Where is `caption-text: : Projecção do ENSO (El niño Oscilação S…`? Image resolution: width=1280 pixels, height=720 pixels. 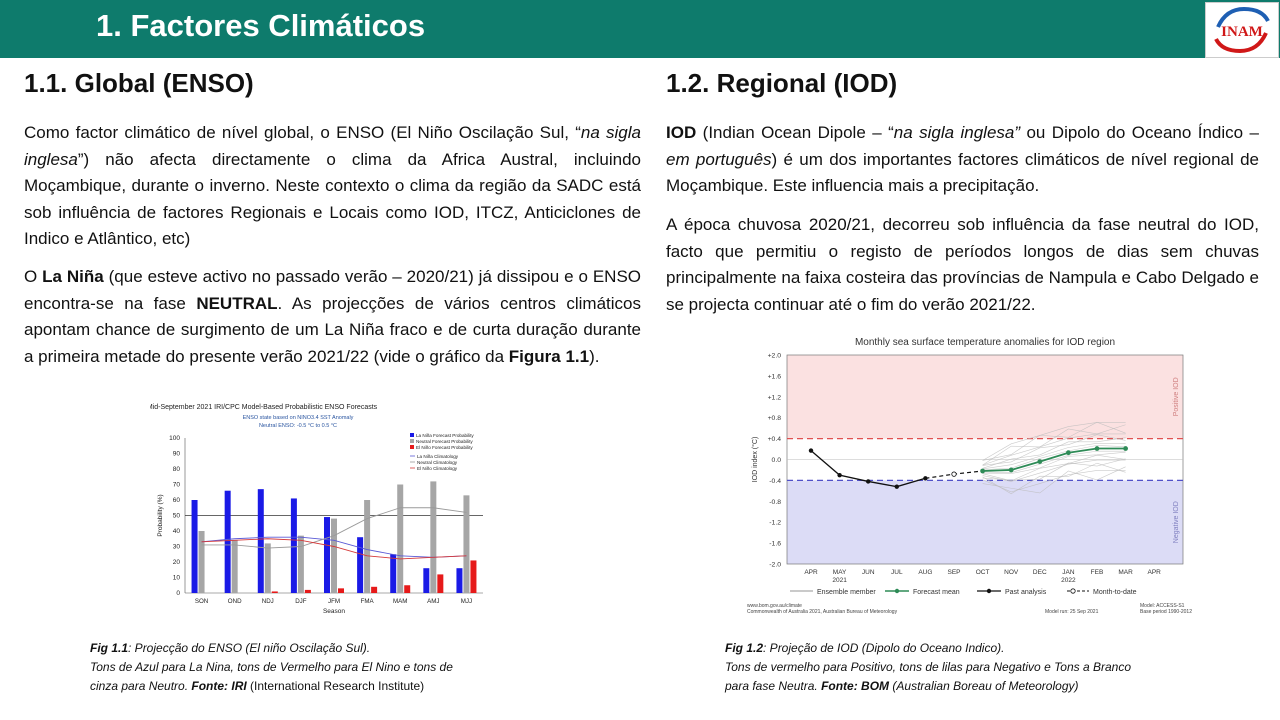
caption-text: : Projecção do ENSO (El niño Oscilação S… is located at coordinates (249, 648).